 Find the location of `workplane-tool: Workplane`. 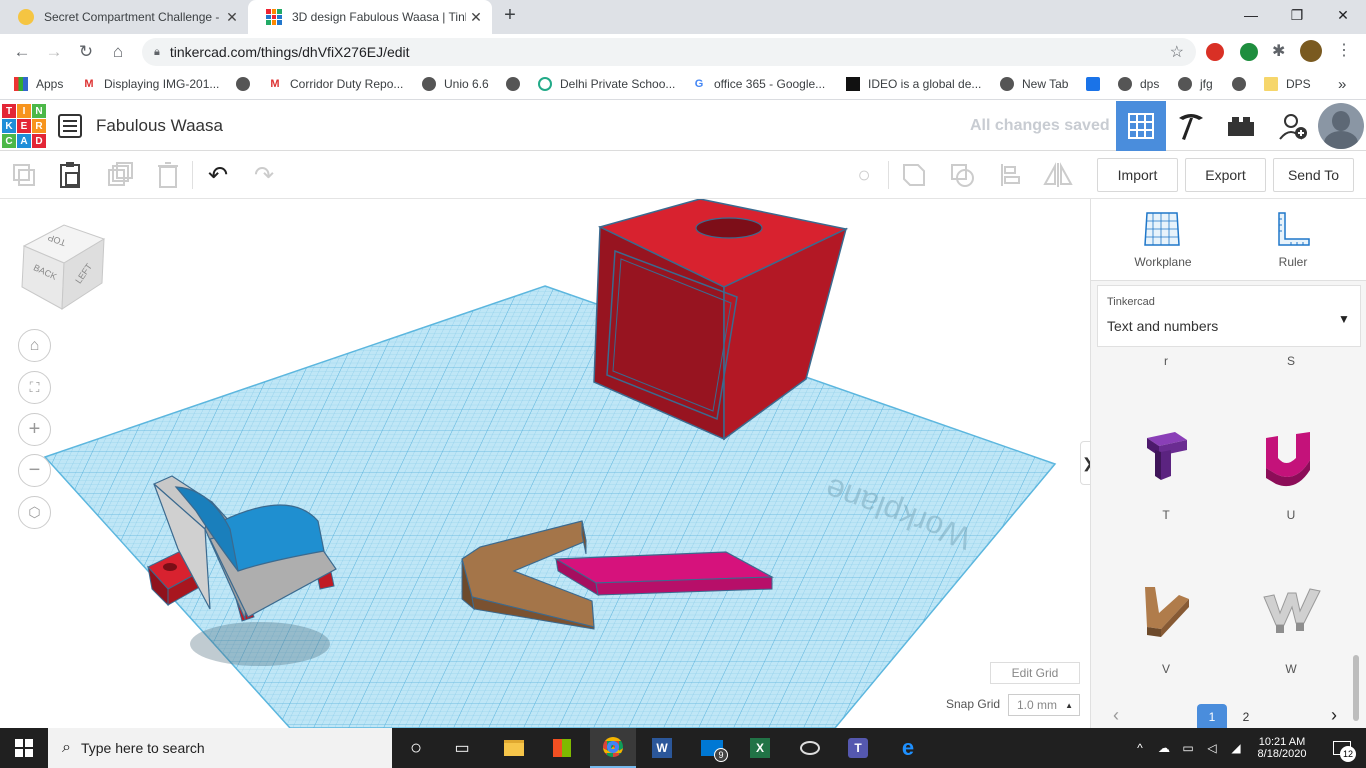

workplane-tool: Workplane is located at coordinates (1163, 242).